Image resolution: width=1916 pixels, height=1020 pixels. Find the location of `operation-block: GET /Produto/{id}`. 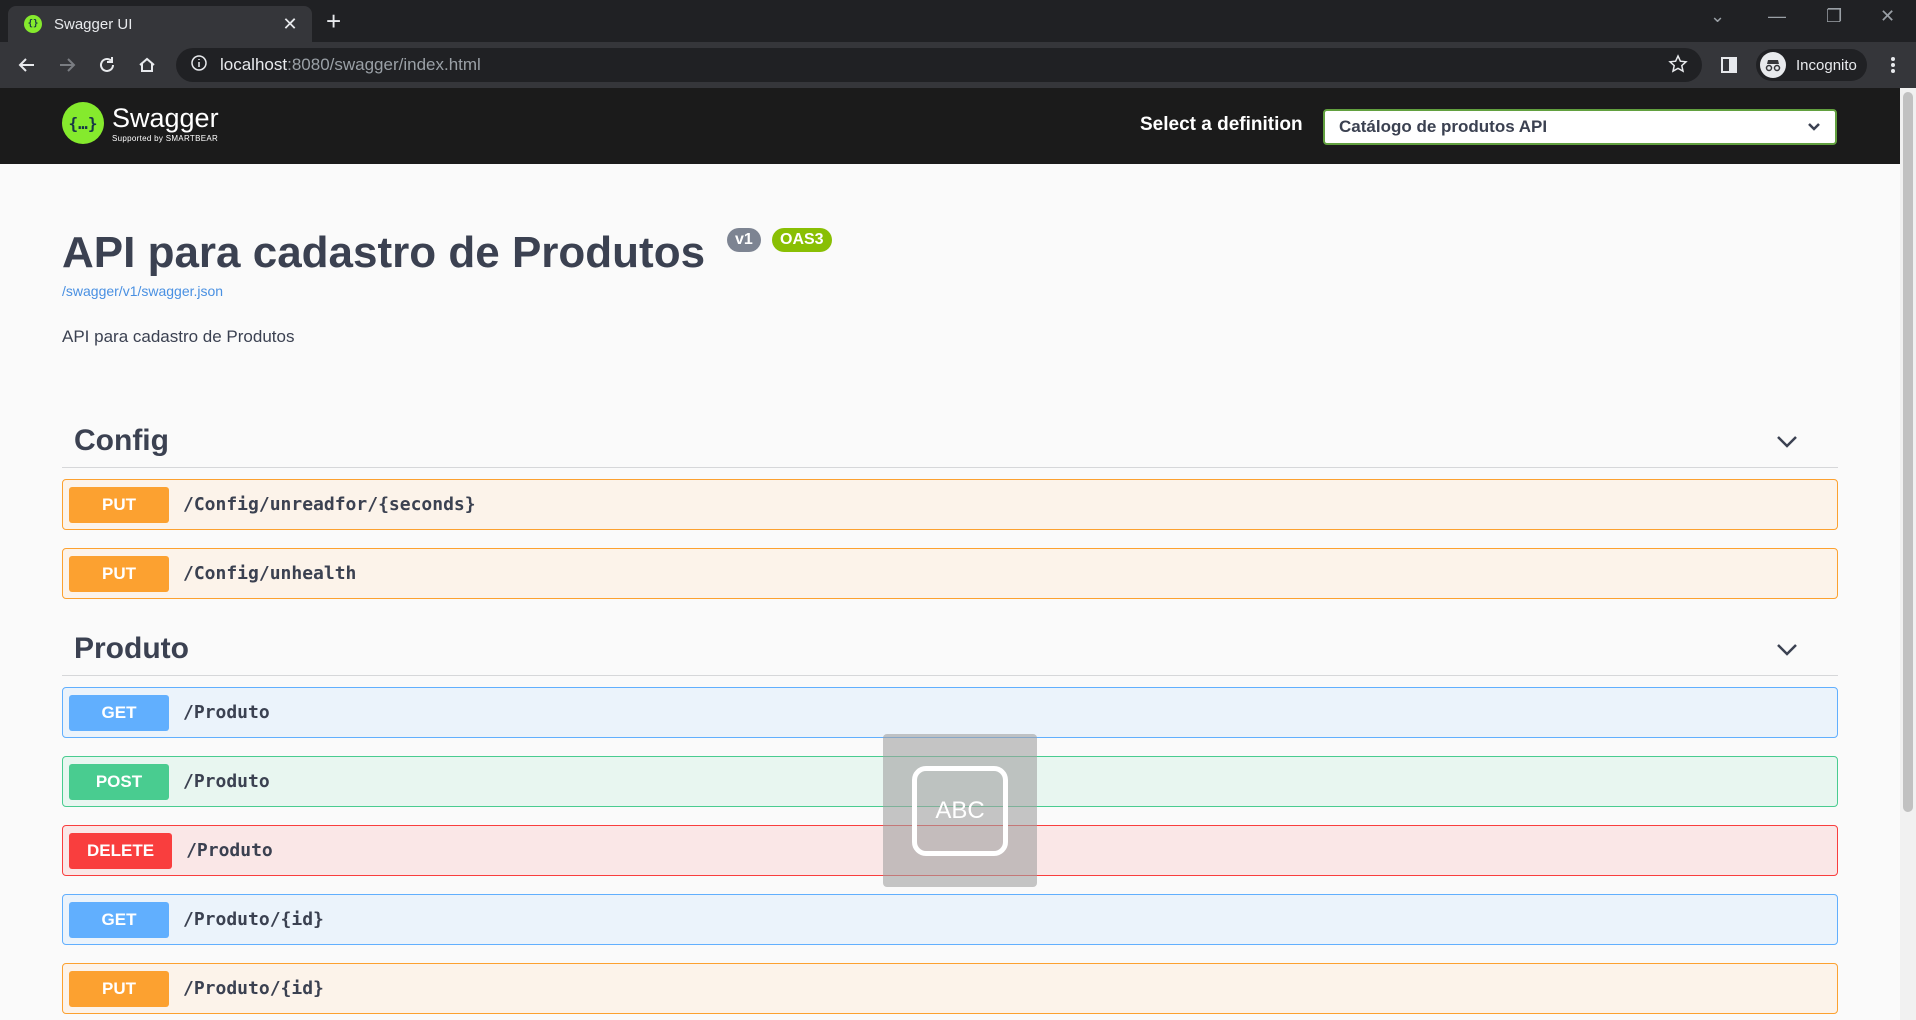

operation-block: GET /Produto/{id} is located at coordinates (950, 919).